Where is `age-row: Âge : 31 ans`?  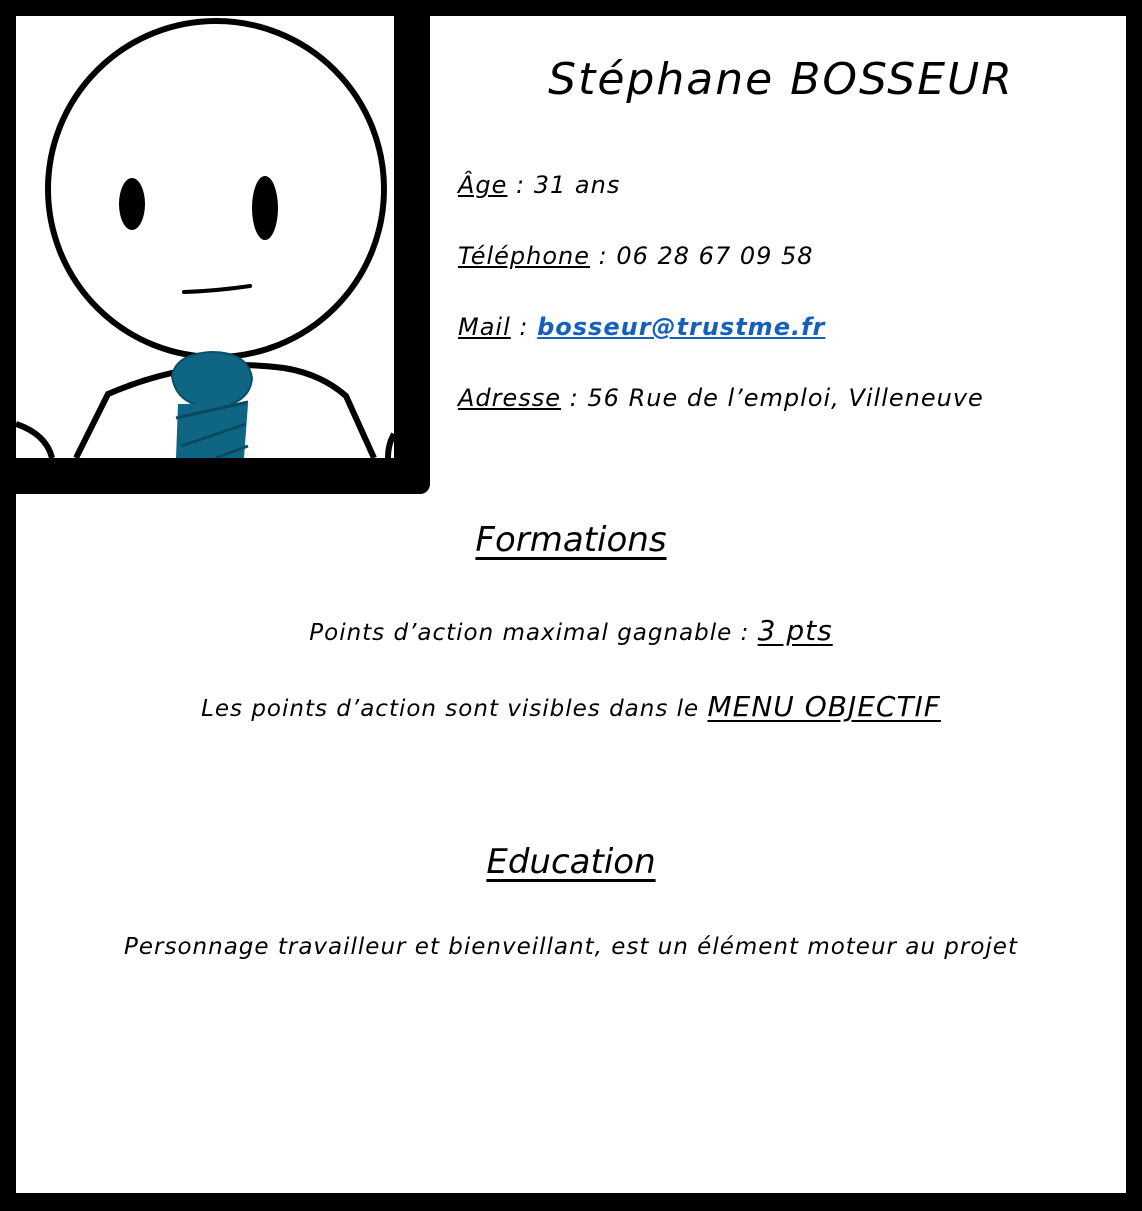
age-row: Âge : 31 ans is located at coordinates (539, 185).